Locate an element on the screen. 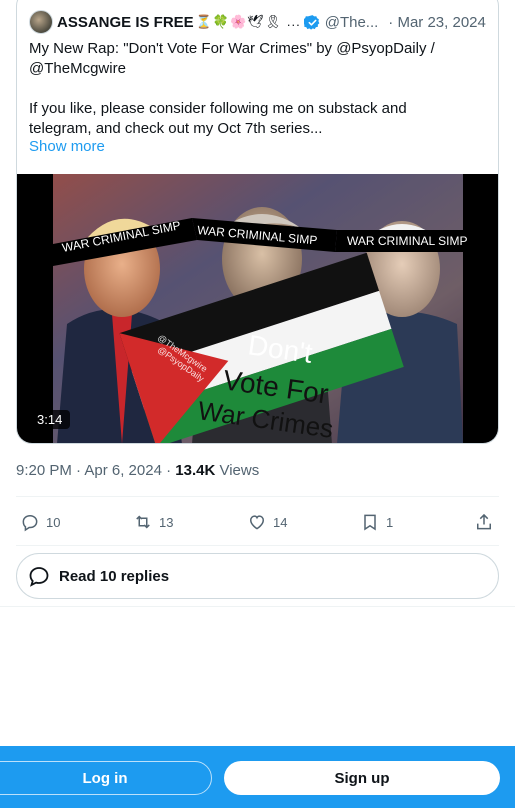 This screenshot has height=808, width=515. heart-icon is located at coordinates (257, 522).